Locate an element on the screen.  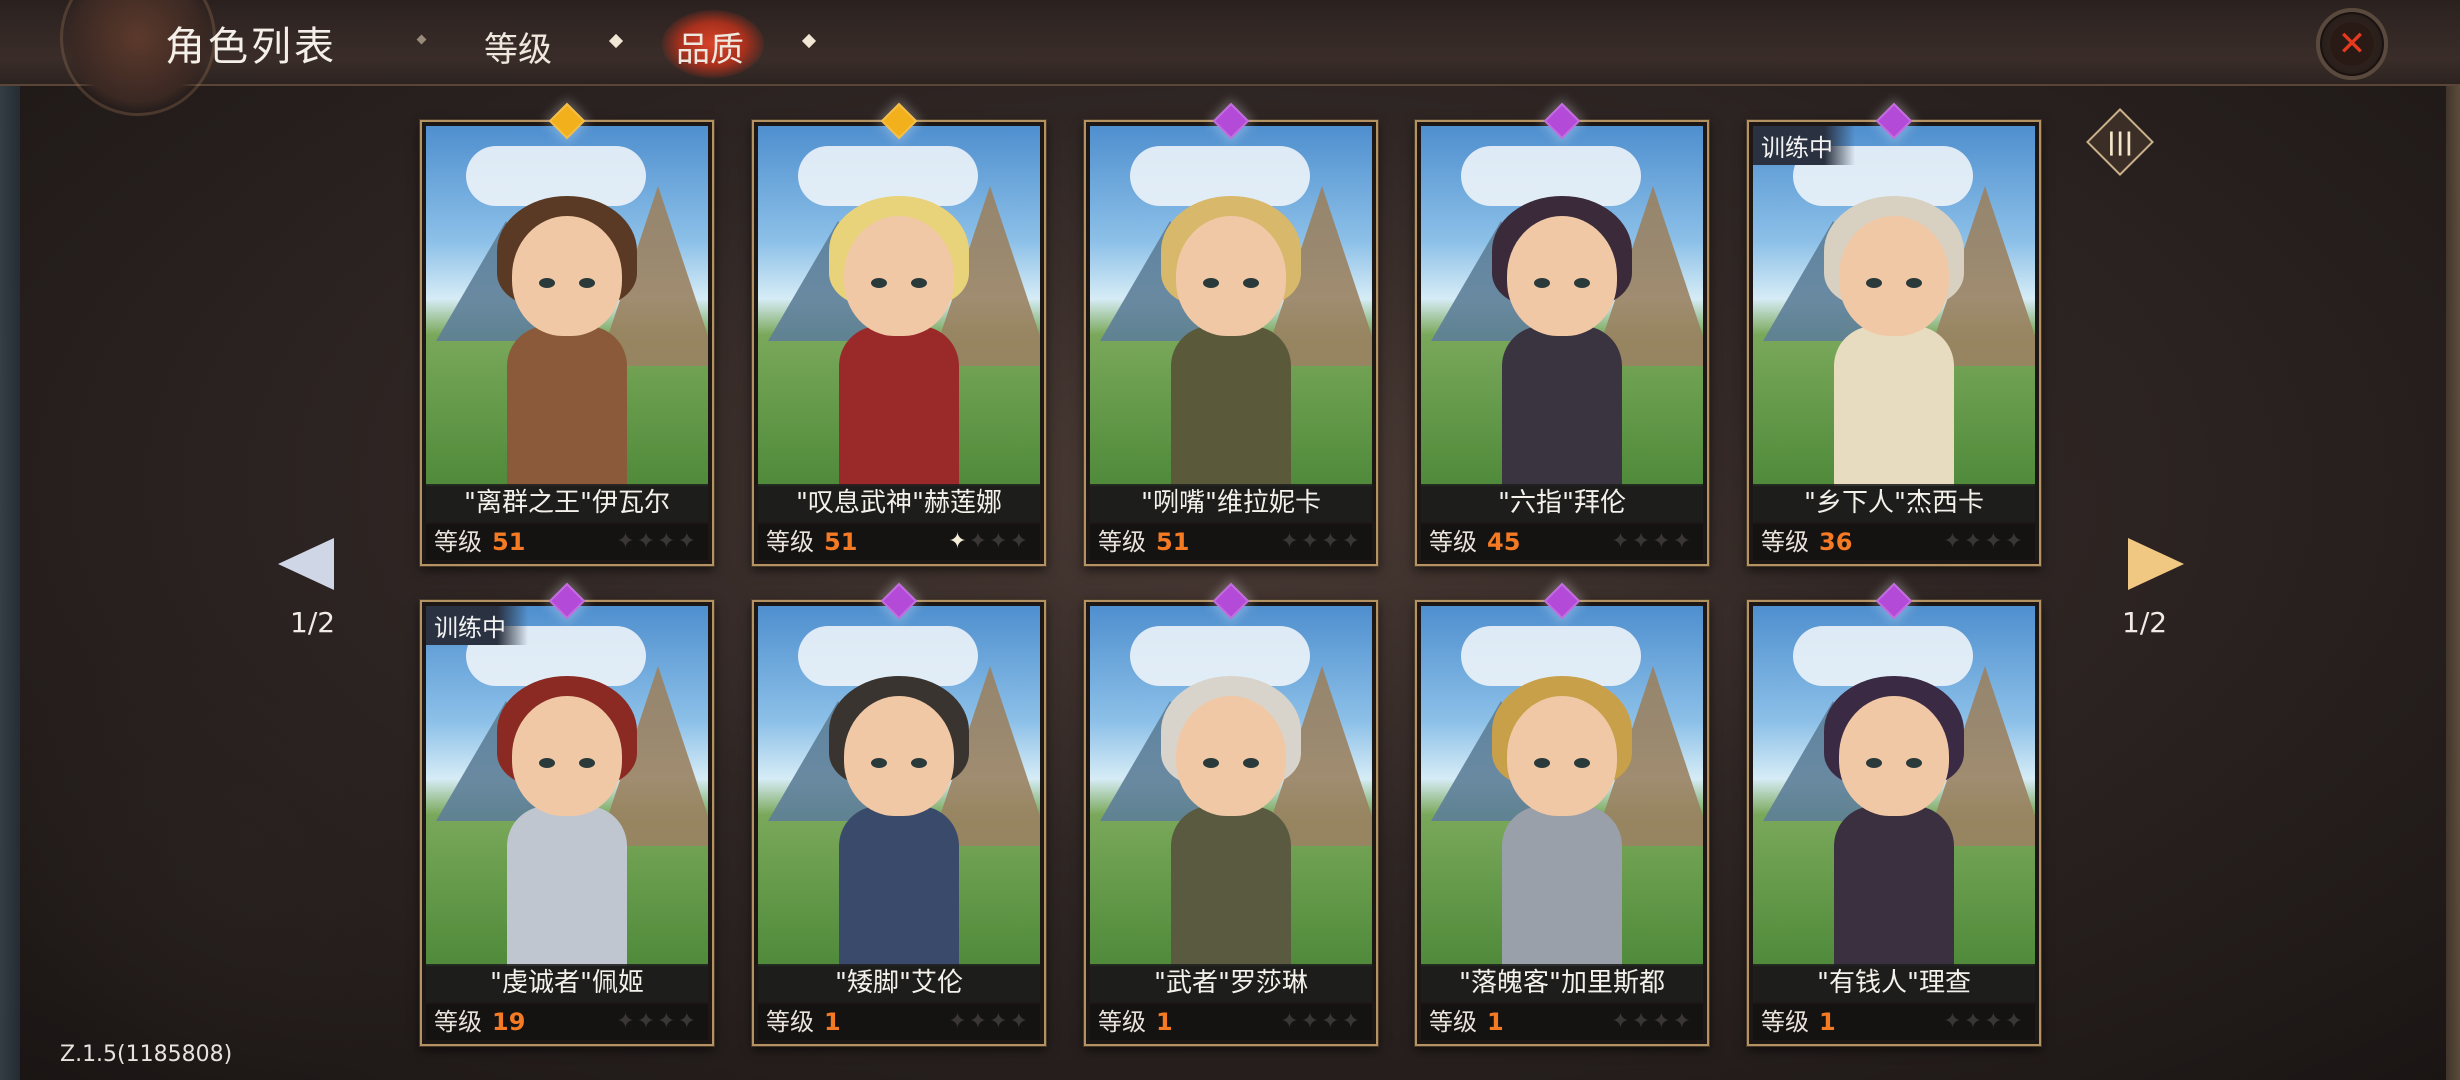
character-card: "六指"拜伦 等级 45 ✦✦✦✦ is located at coordinates (1562, 334).